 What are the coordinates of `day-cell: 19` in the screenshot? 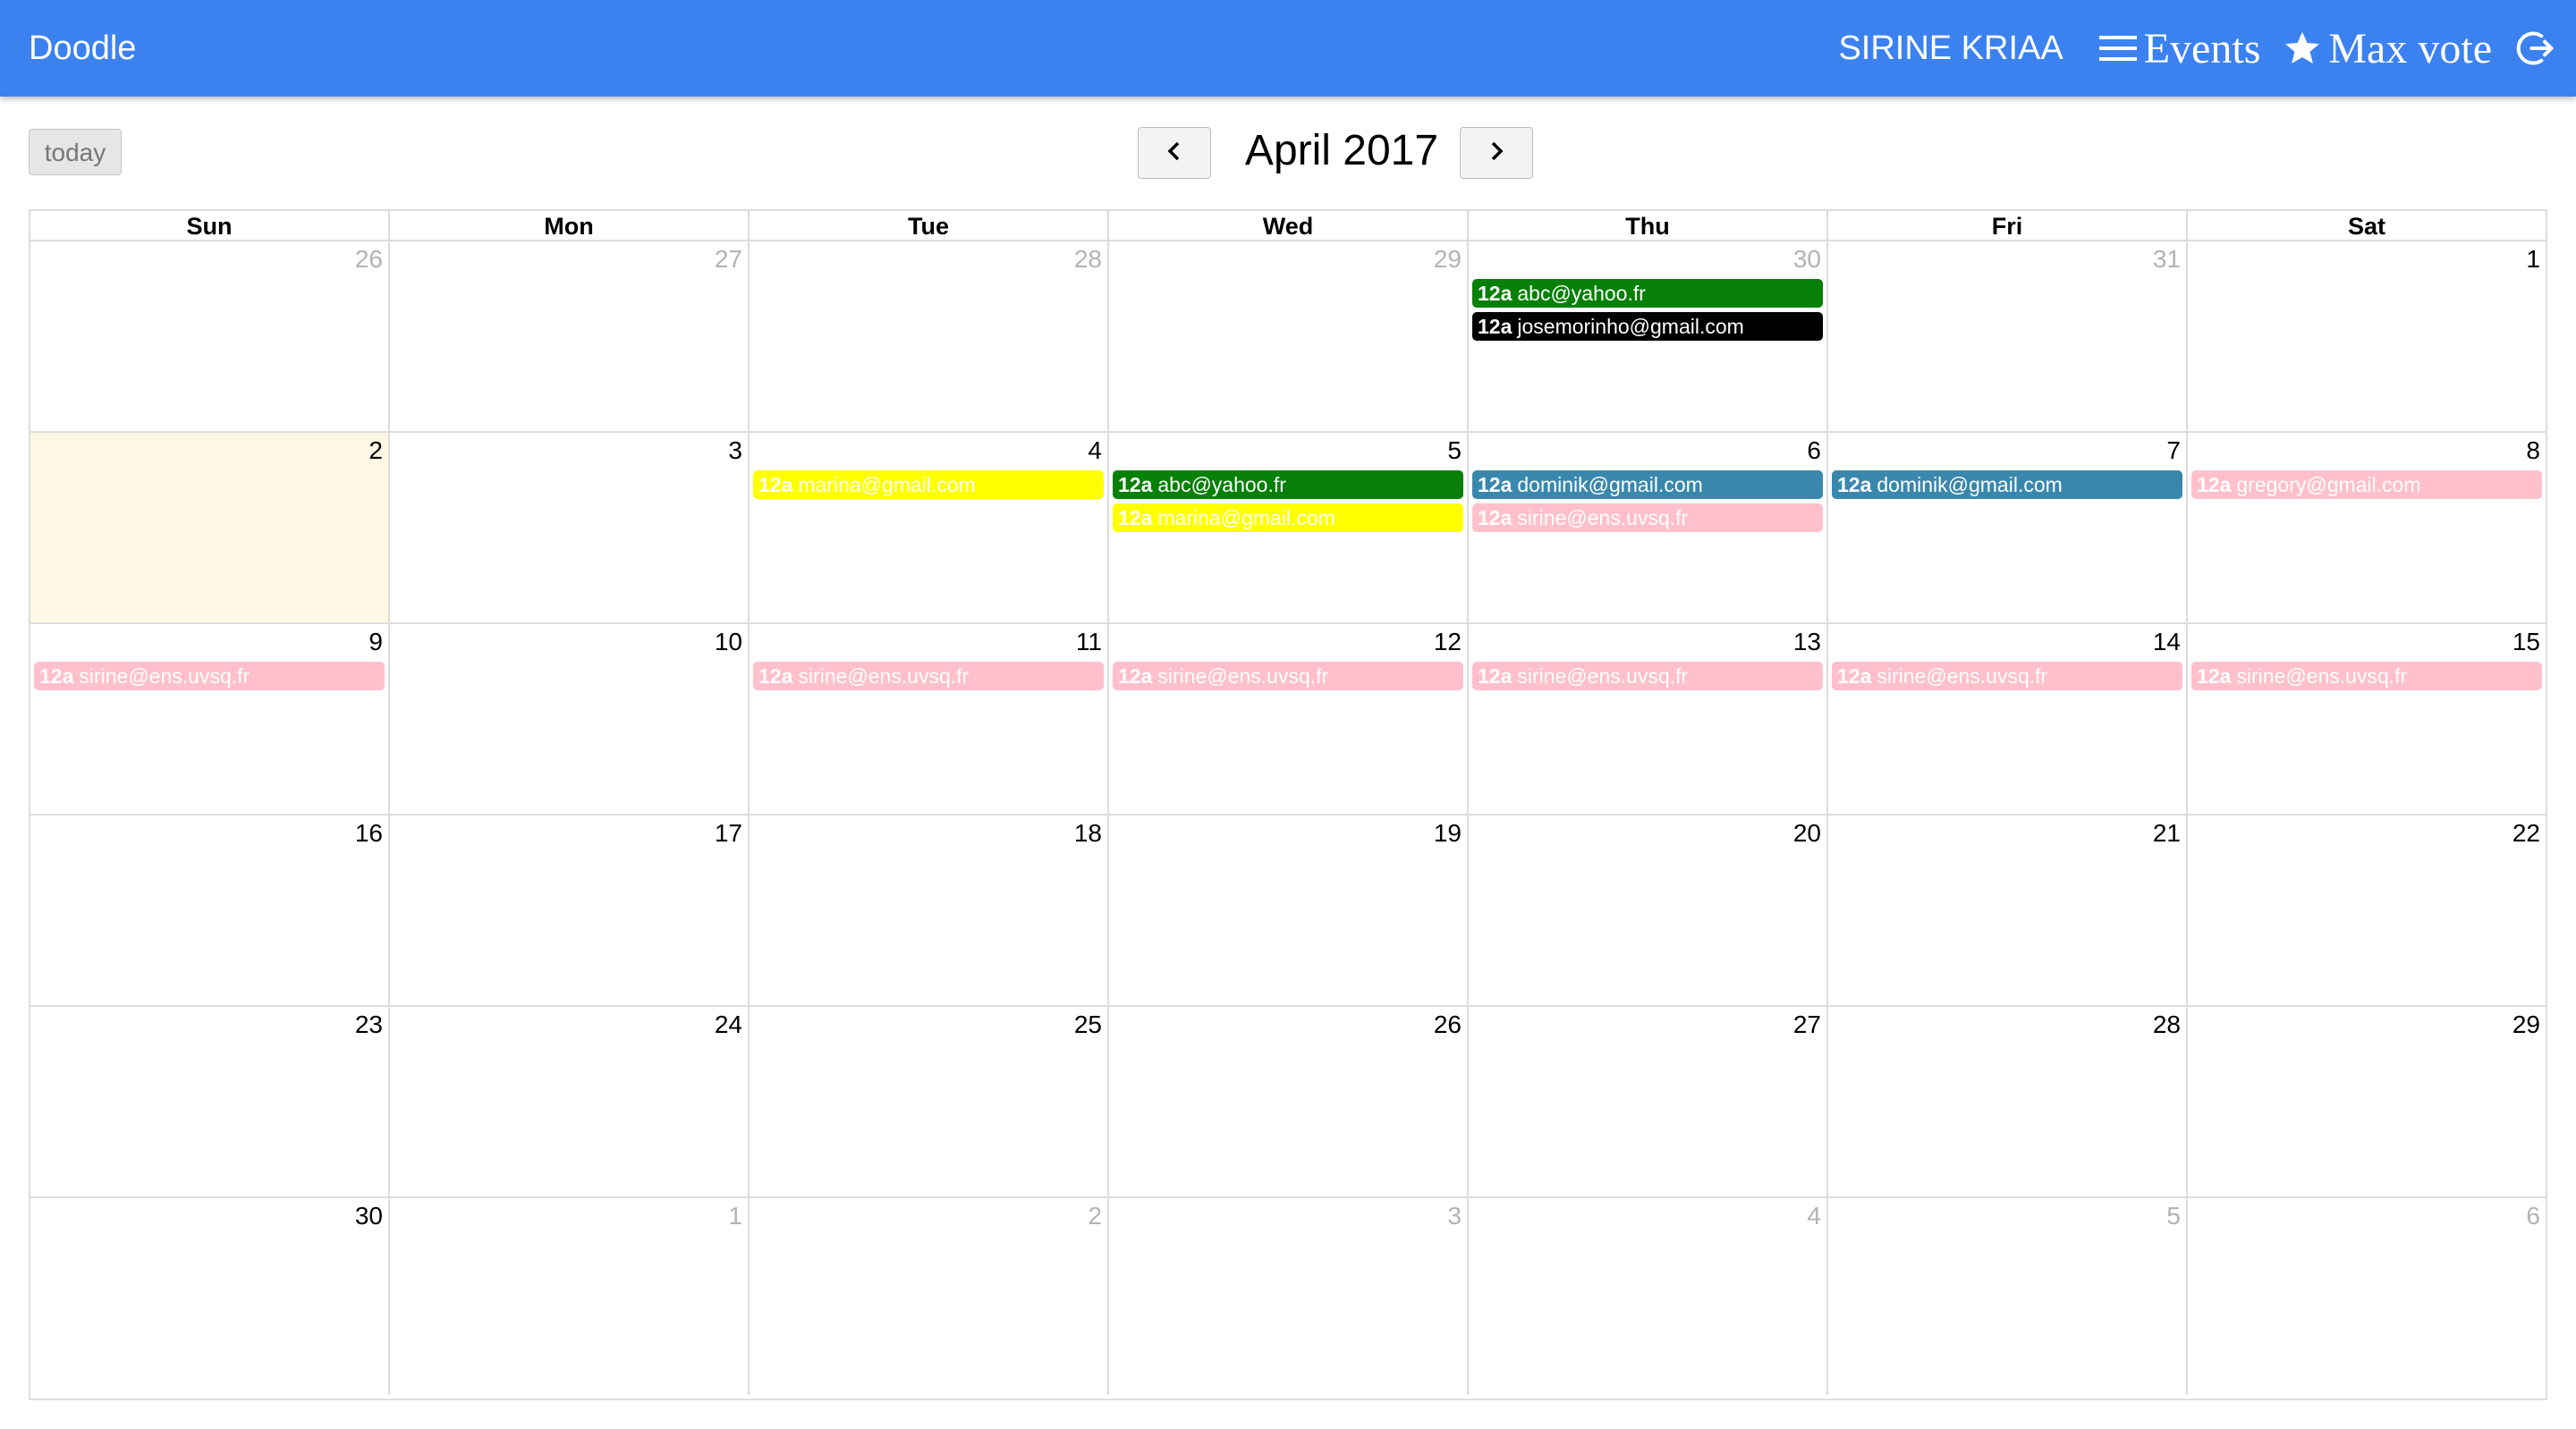 It's located at (1289, 910).